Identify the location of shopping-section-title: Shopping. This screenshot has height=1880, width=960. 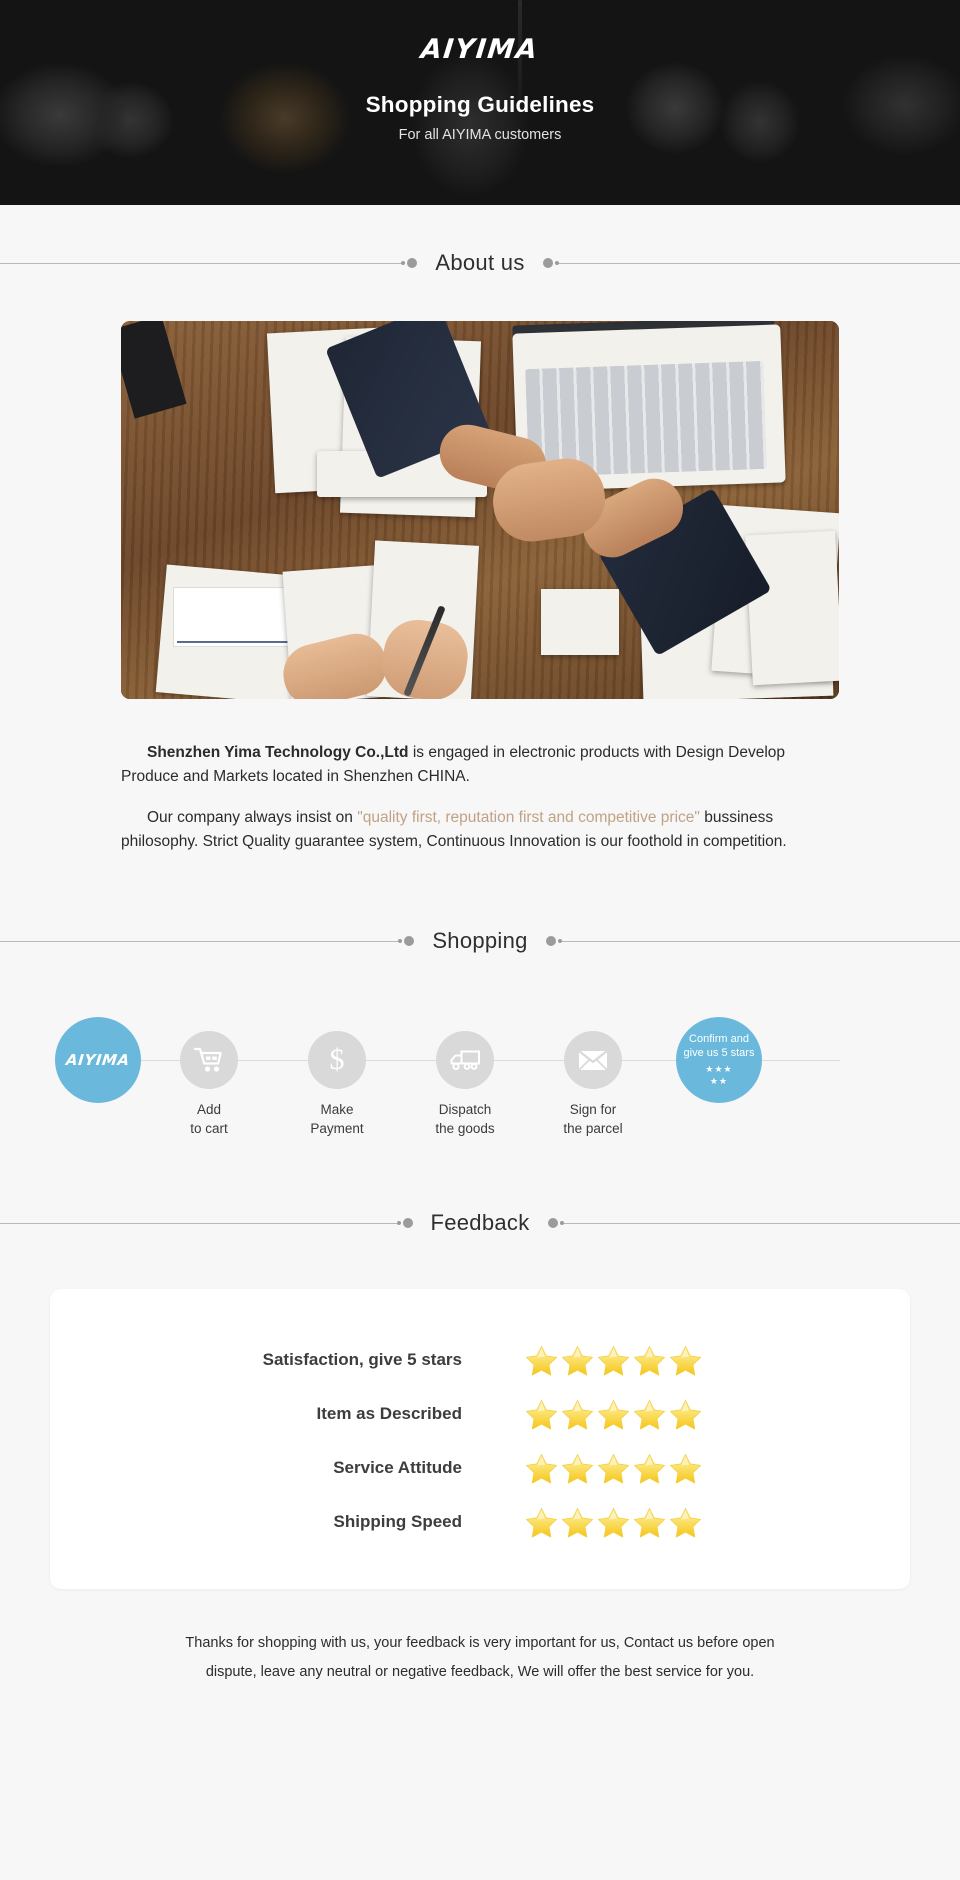
(480, 941).